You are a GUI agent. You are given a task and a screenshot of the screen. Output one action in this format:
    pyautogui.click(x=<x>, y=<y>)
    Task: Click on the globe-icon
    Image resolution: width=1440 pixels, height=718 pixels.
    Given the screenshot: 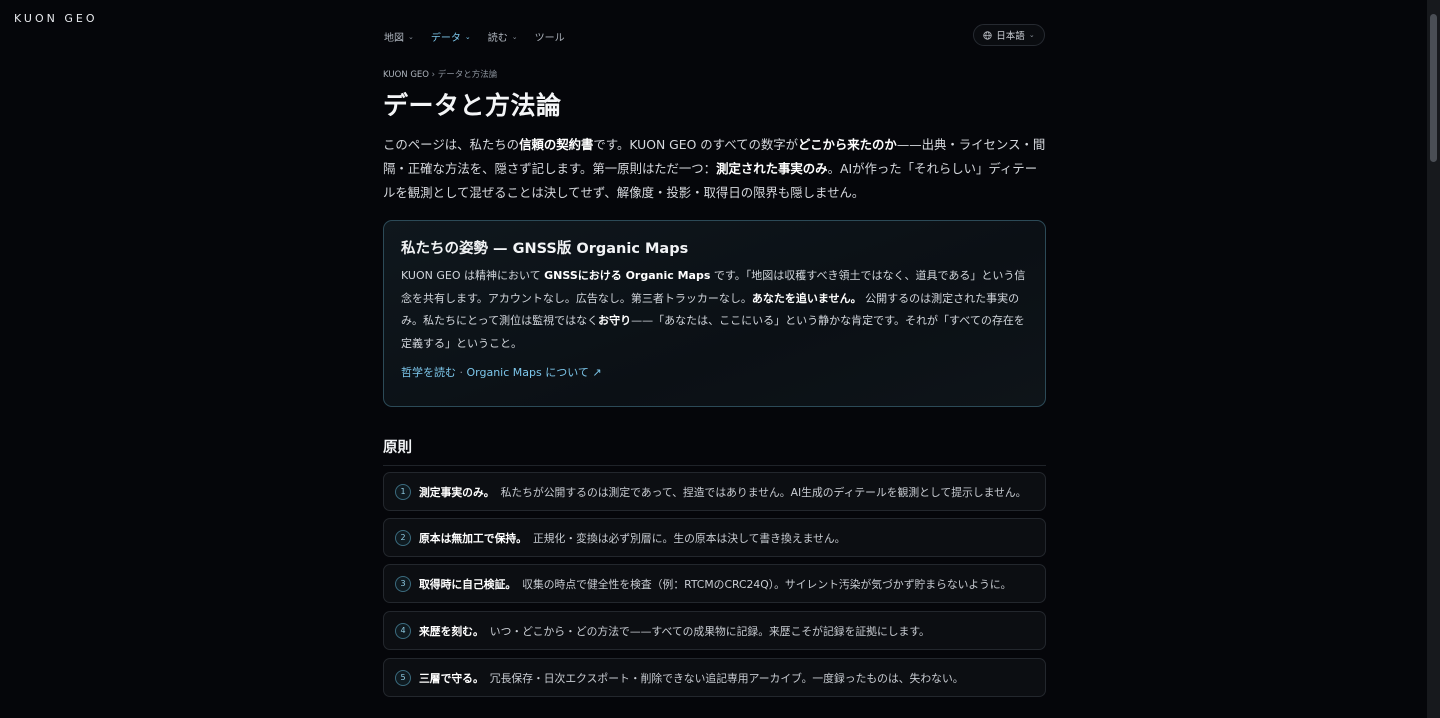 What is the action you would take?
    pyautogui.click(x=987, y=35)
    